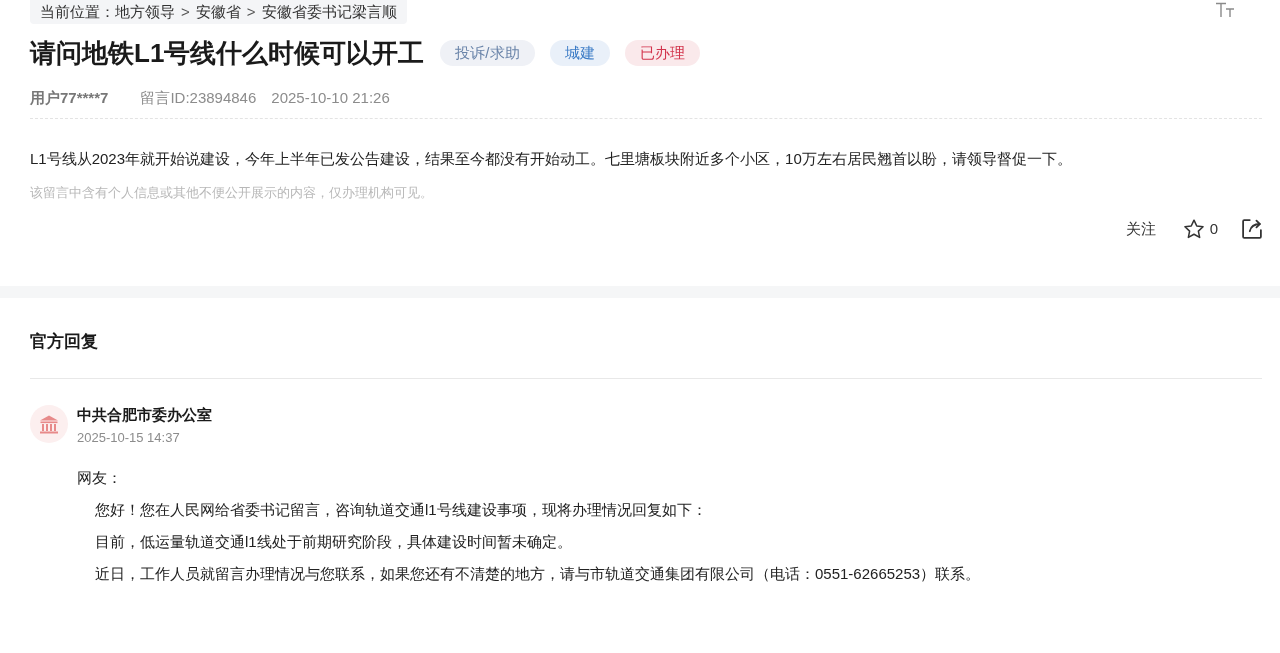 This screenshot has height=653, width=1280. Describe the element at coordinates (333, 542) in the screenshot. I see `reply-paragraph: 目前，低运量轨道交通l1线处于前期研究阶段，具体建设时间暂未确定。` at that location.